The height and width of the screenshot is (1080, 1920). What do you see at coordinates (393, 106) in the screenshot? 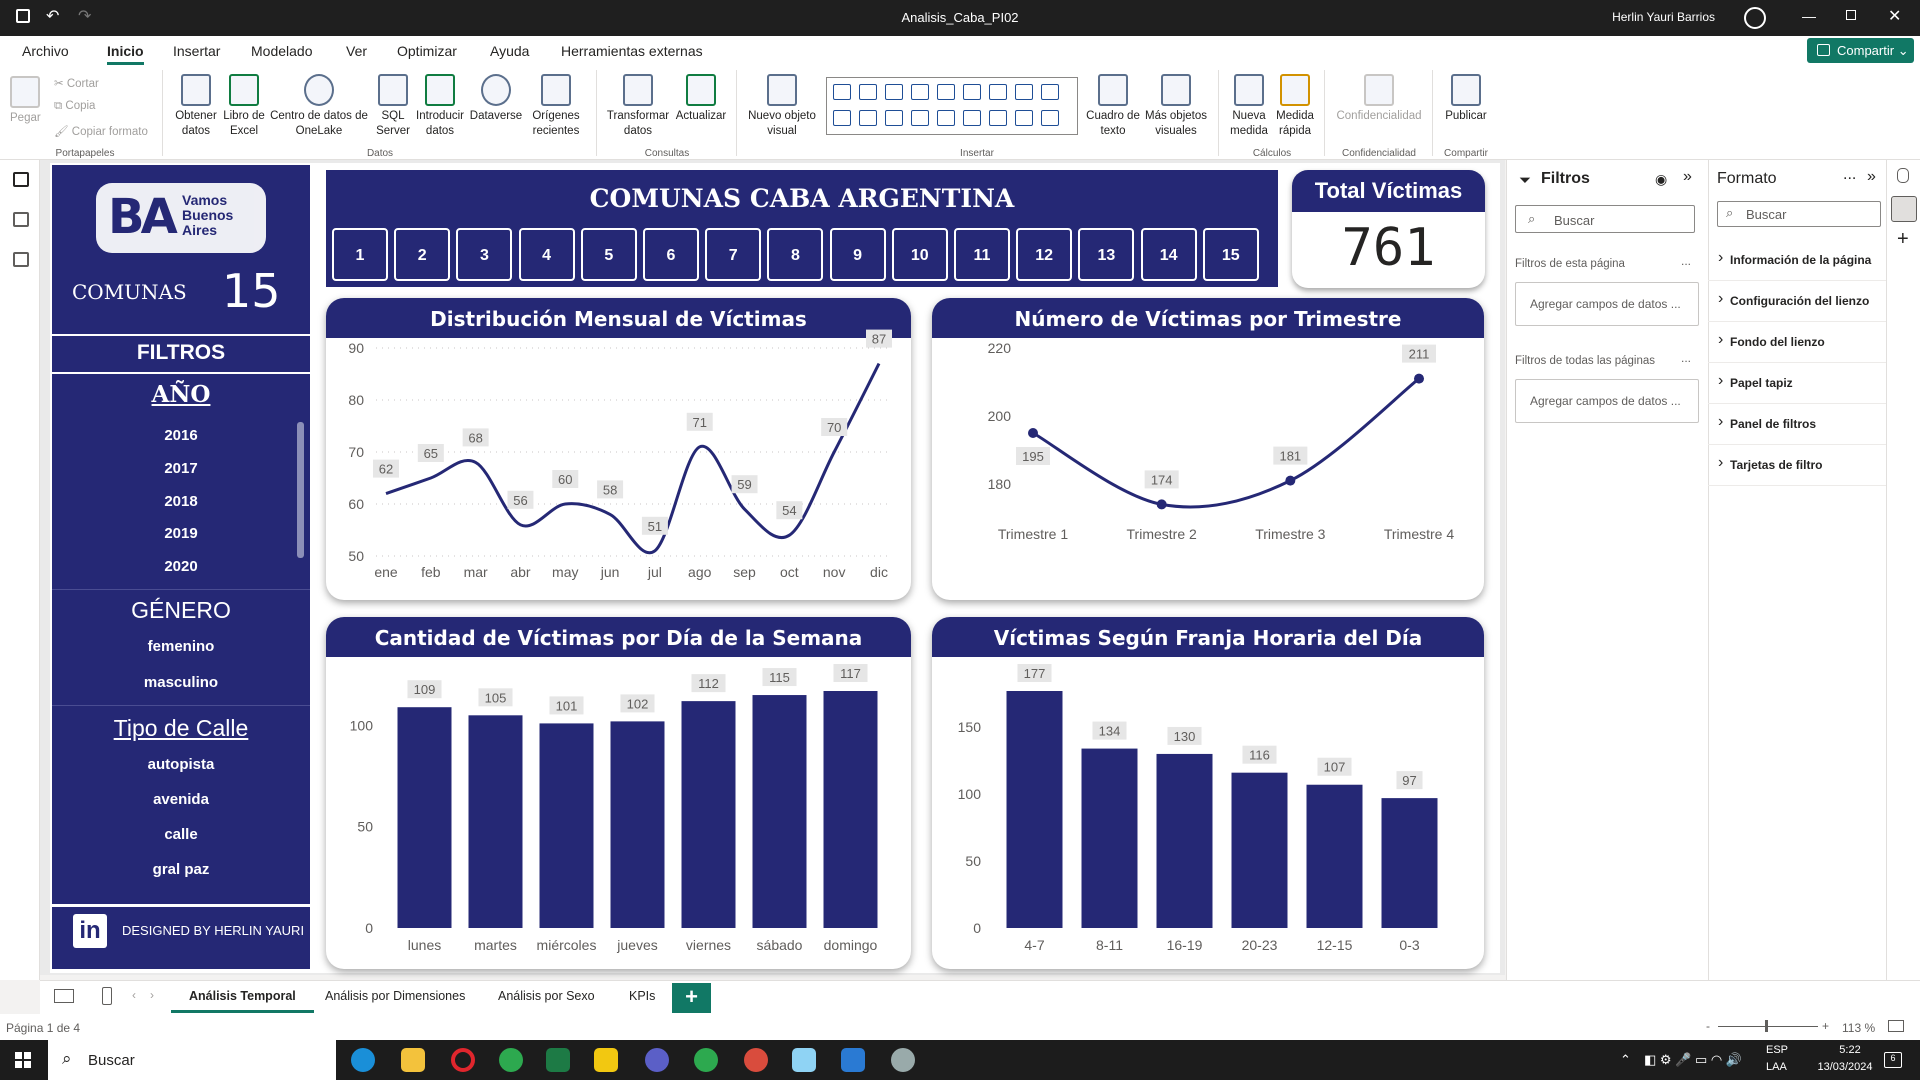
I see `sql-server-button: SQL Server` at bounding box center [393, 106].